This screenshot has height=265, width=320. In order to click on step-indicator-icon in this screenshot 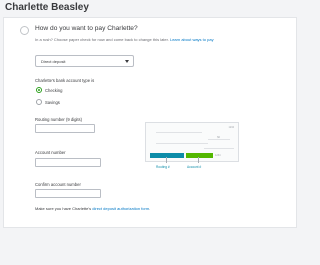, I will do `click(24, 30)`.